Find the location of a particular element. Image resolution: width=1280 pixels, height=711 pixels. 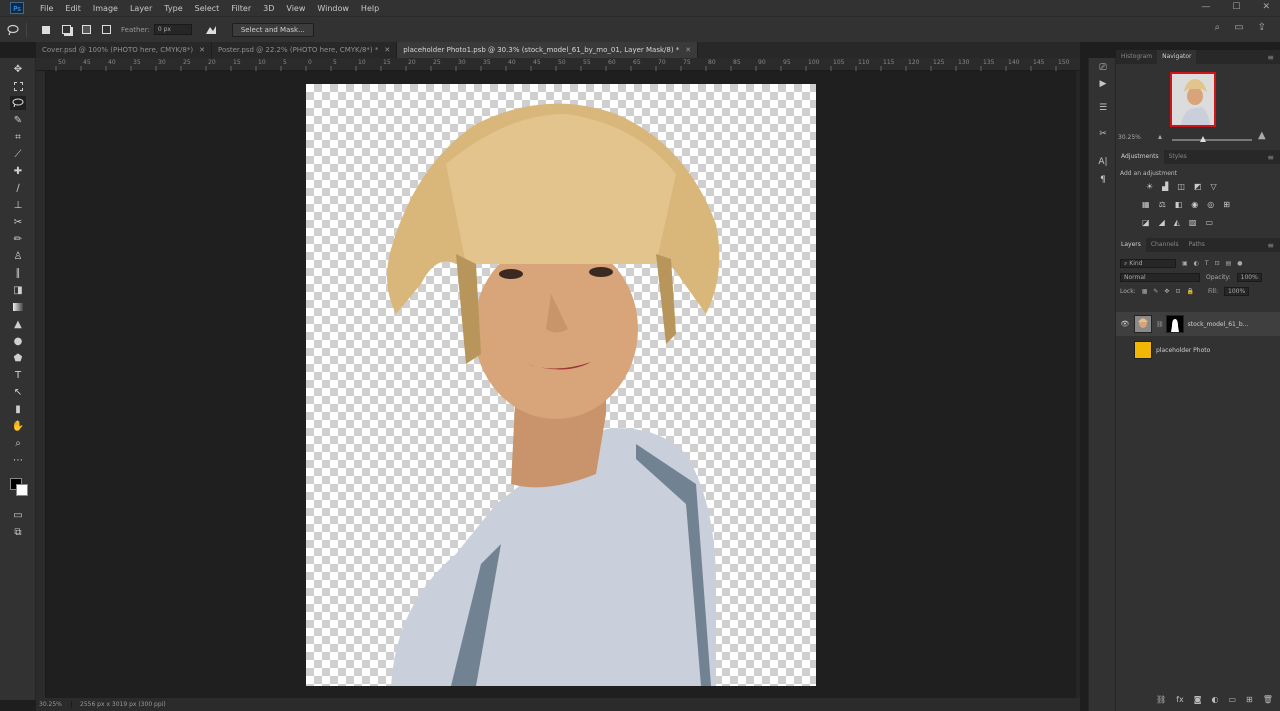

quick-selection-icon: ✎ is located at coordinates (18, 120).